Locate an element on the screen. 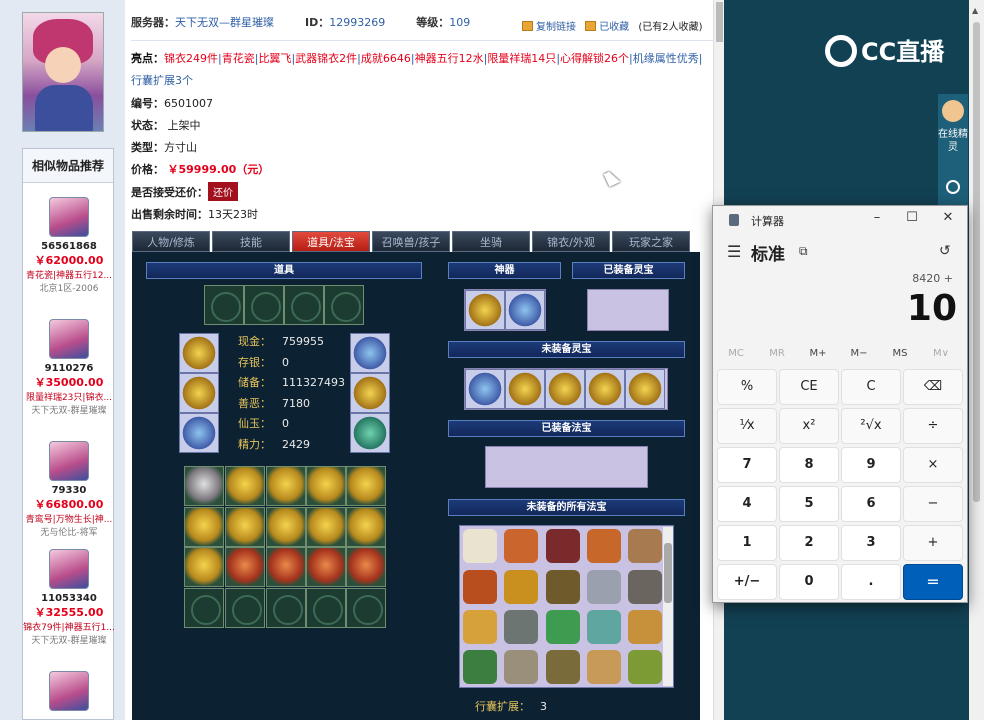  page-scroll-thumb is located at coordinates (719, 22).